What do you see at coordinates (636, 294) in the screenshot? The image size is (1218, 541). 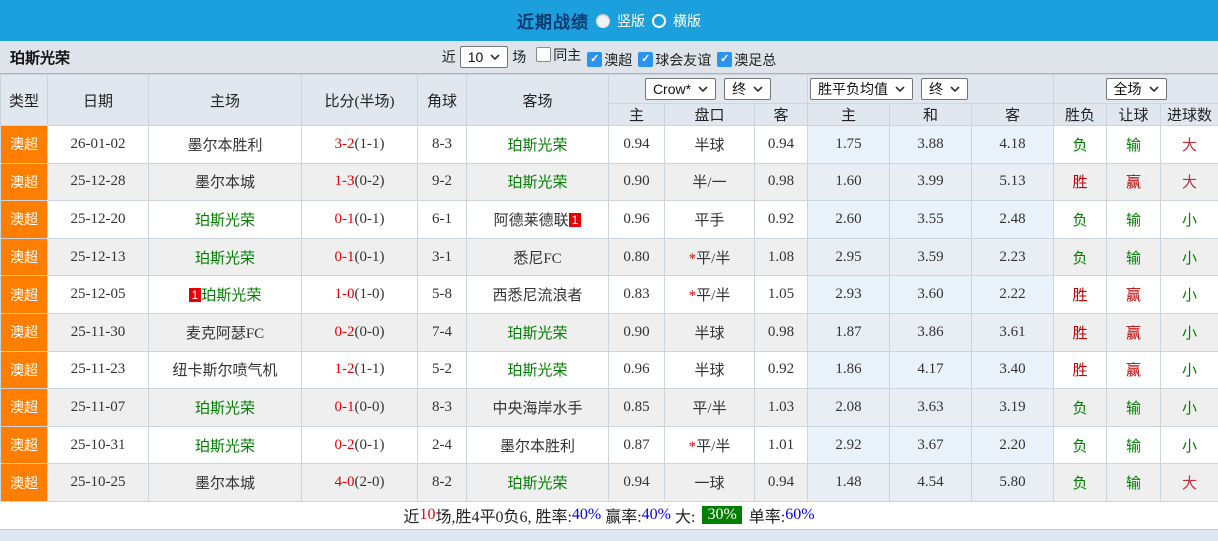 I see `odds-home-cell: 0.83` at bounding box center [636, 294].